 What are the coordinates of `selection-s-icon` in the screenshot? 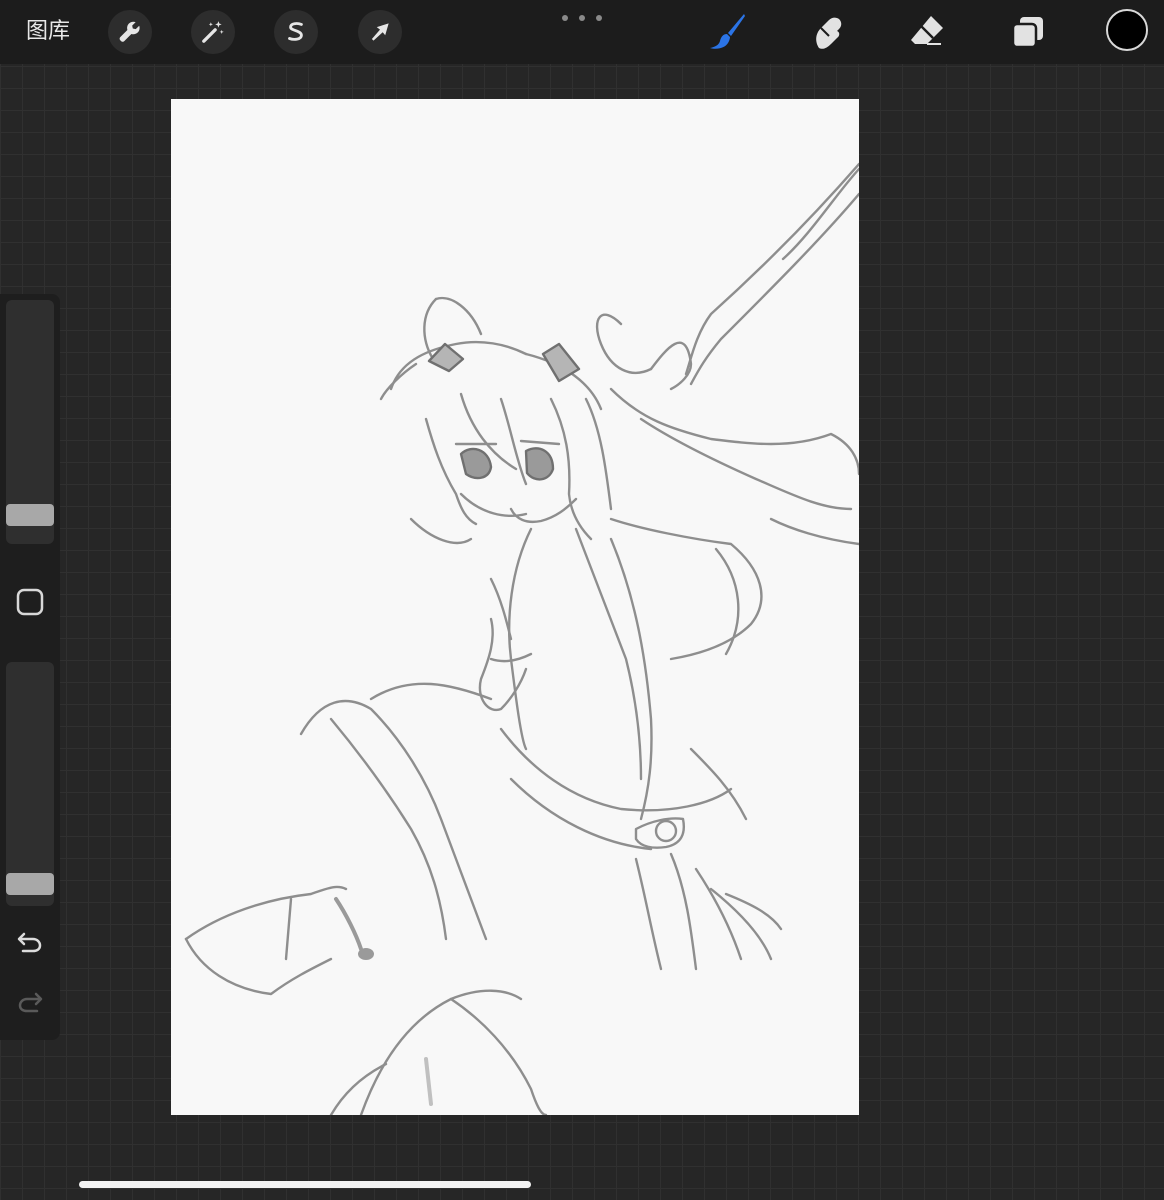 It's located at (295, 31).